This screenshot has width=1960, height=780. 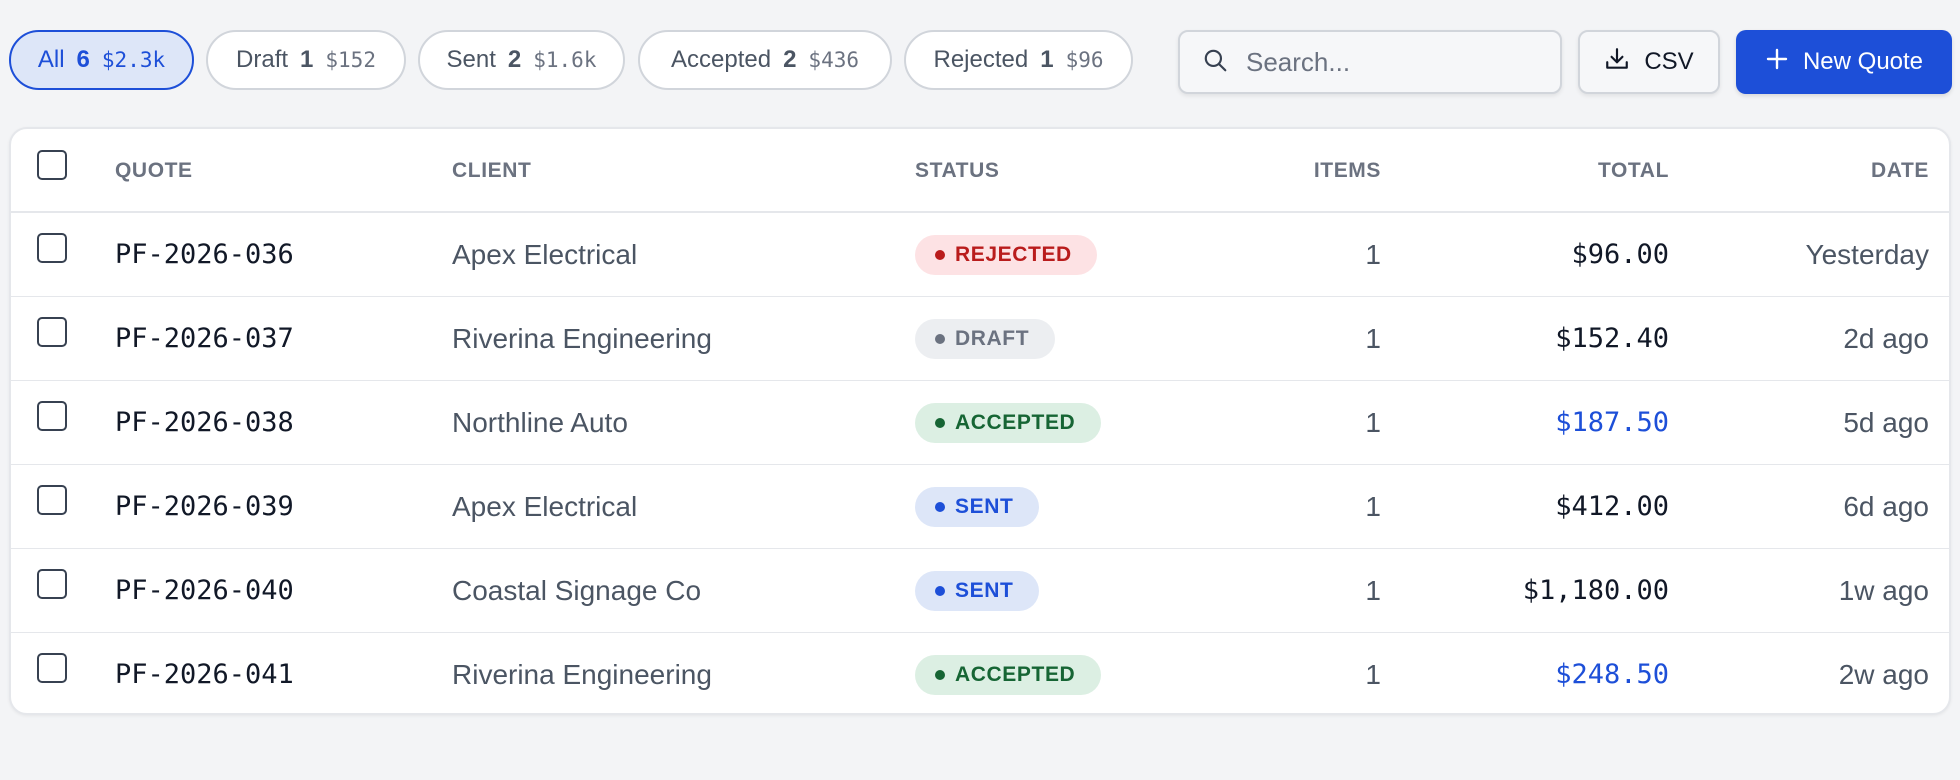 What do you see at coordinates (1883, 674) in the screenshot?
I see `quote-date: 2w ago` at bounding box center [1883, 674].